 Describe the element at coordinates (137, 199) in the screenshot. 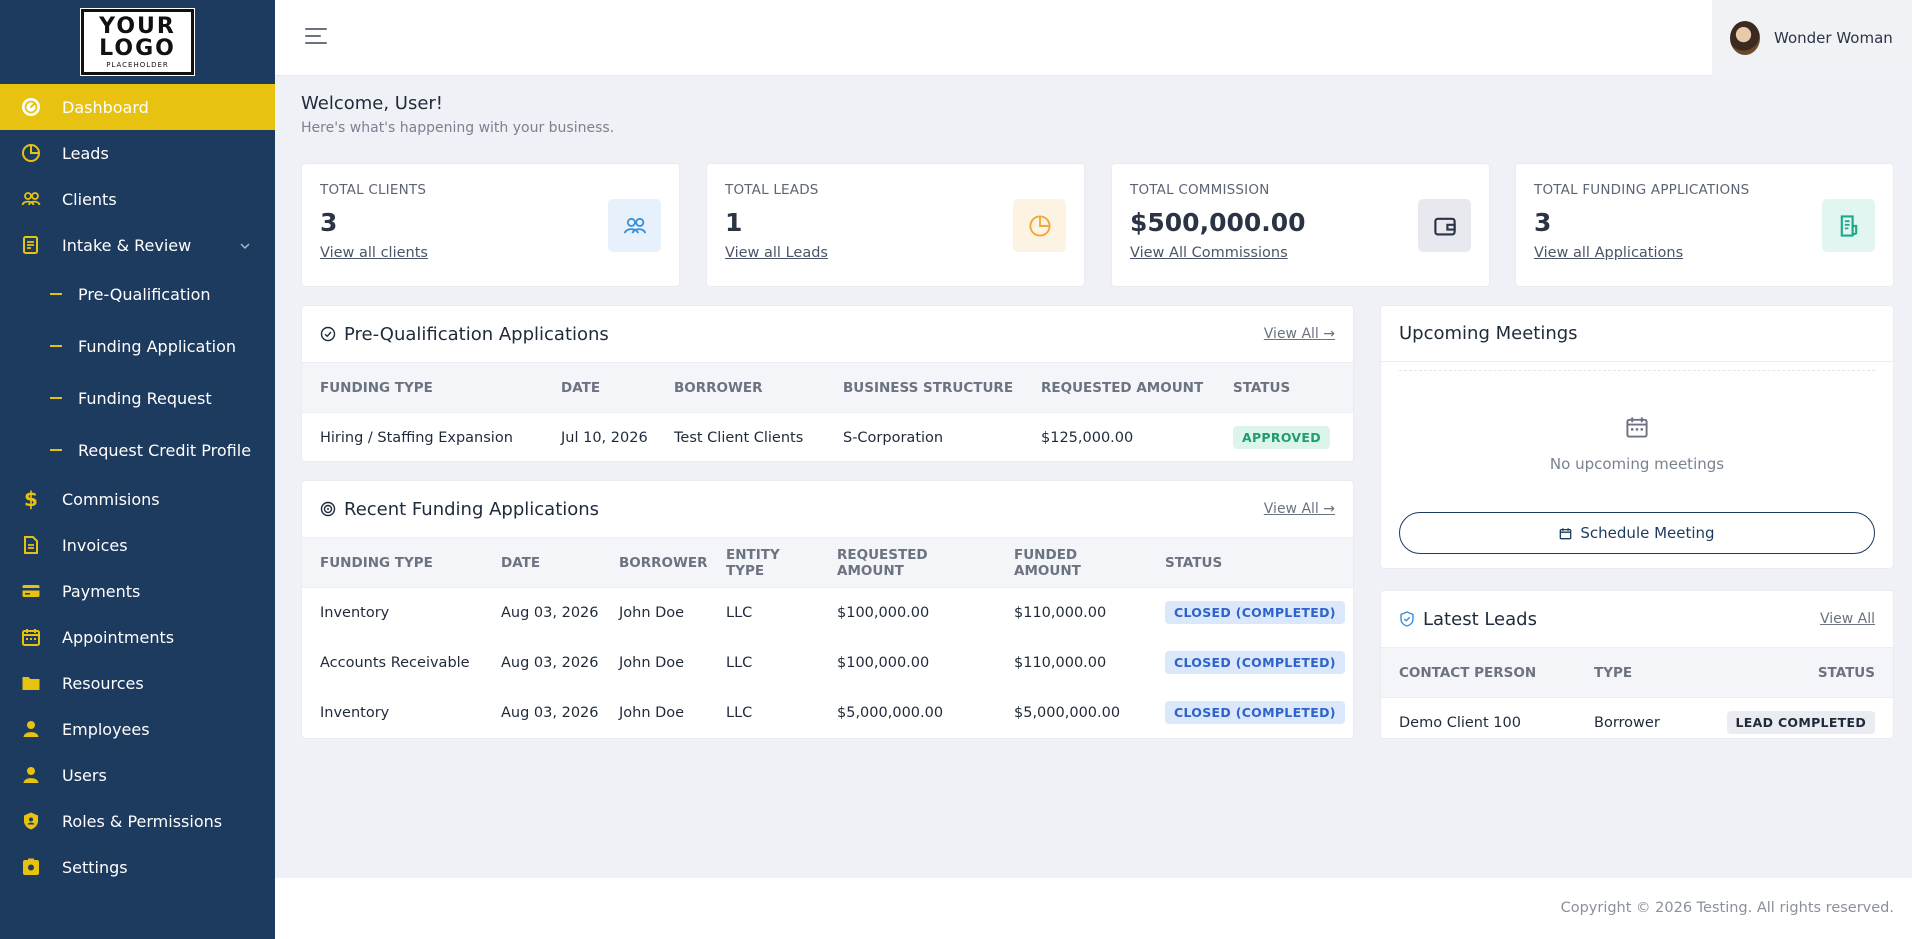

I see `sidebar-item-clients: Clients` at that location.